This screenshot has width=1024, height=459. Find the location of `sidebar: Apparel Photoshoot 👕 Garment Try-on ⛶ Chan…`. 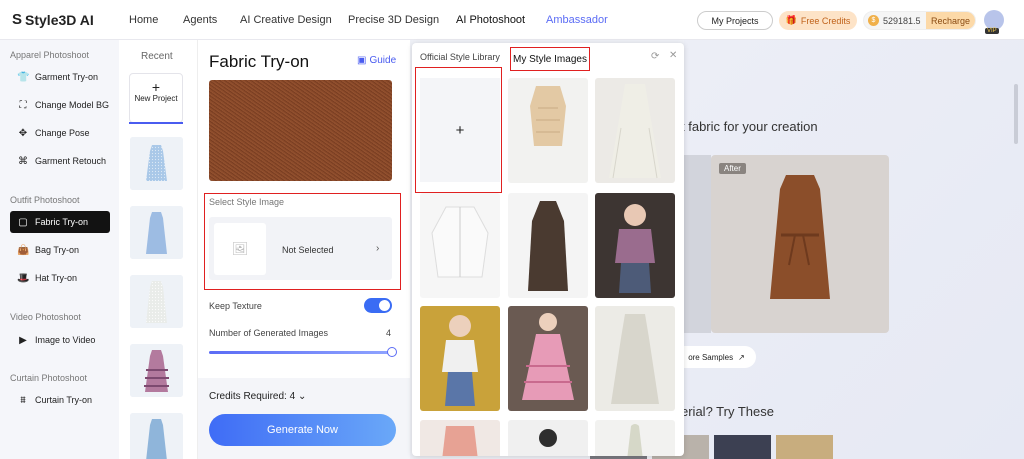

sidebar: Apparel Photoshoot 👕 Garment Try-on ⛶ Chan… is located at coordinates (59, 249).